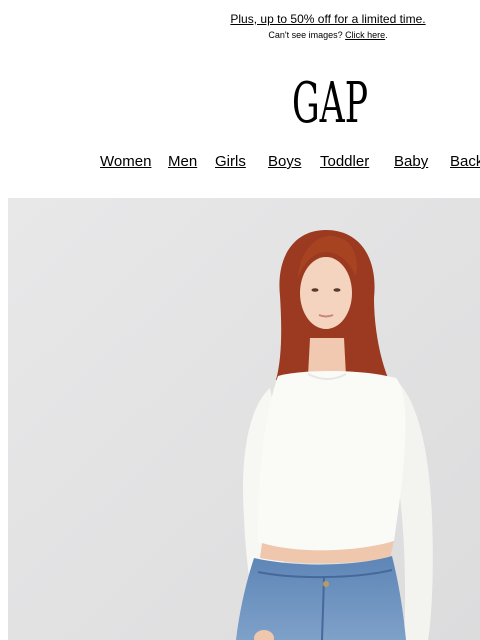 The width and height of the screenshot is (480, 640). Describe the element at coordinates (125, 162) in the screenshot. I see `nav-item-women: Women` at that location.